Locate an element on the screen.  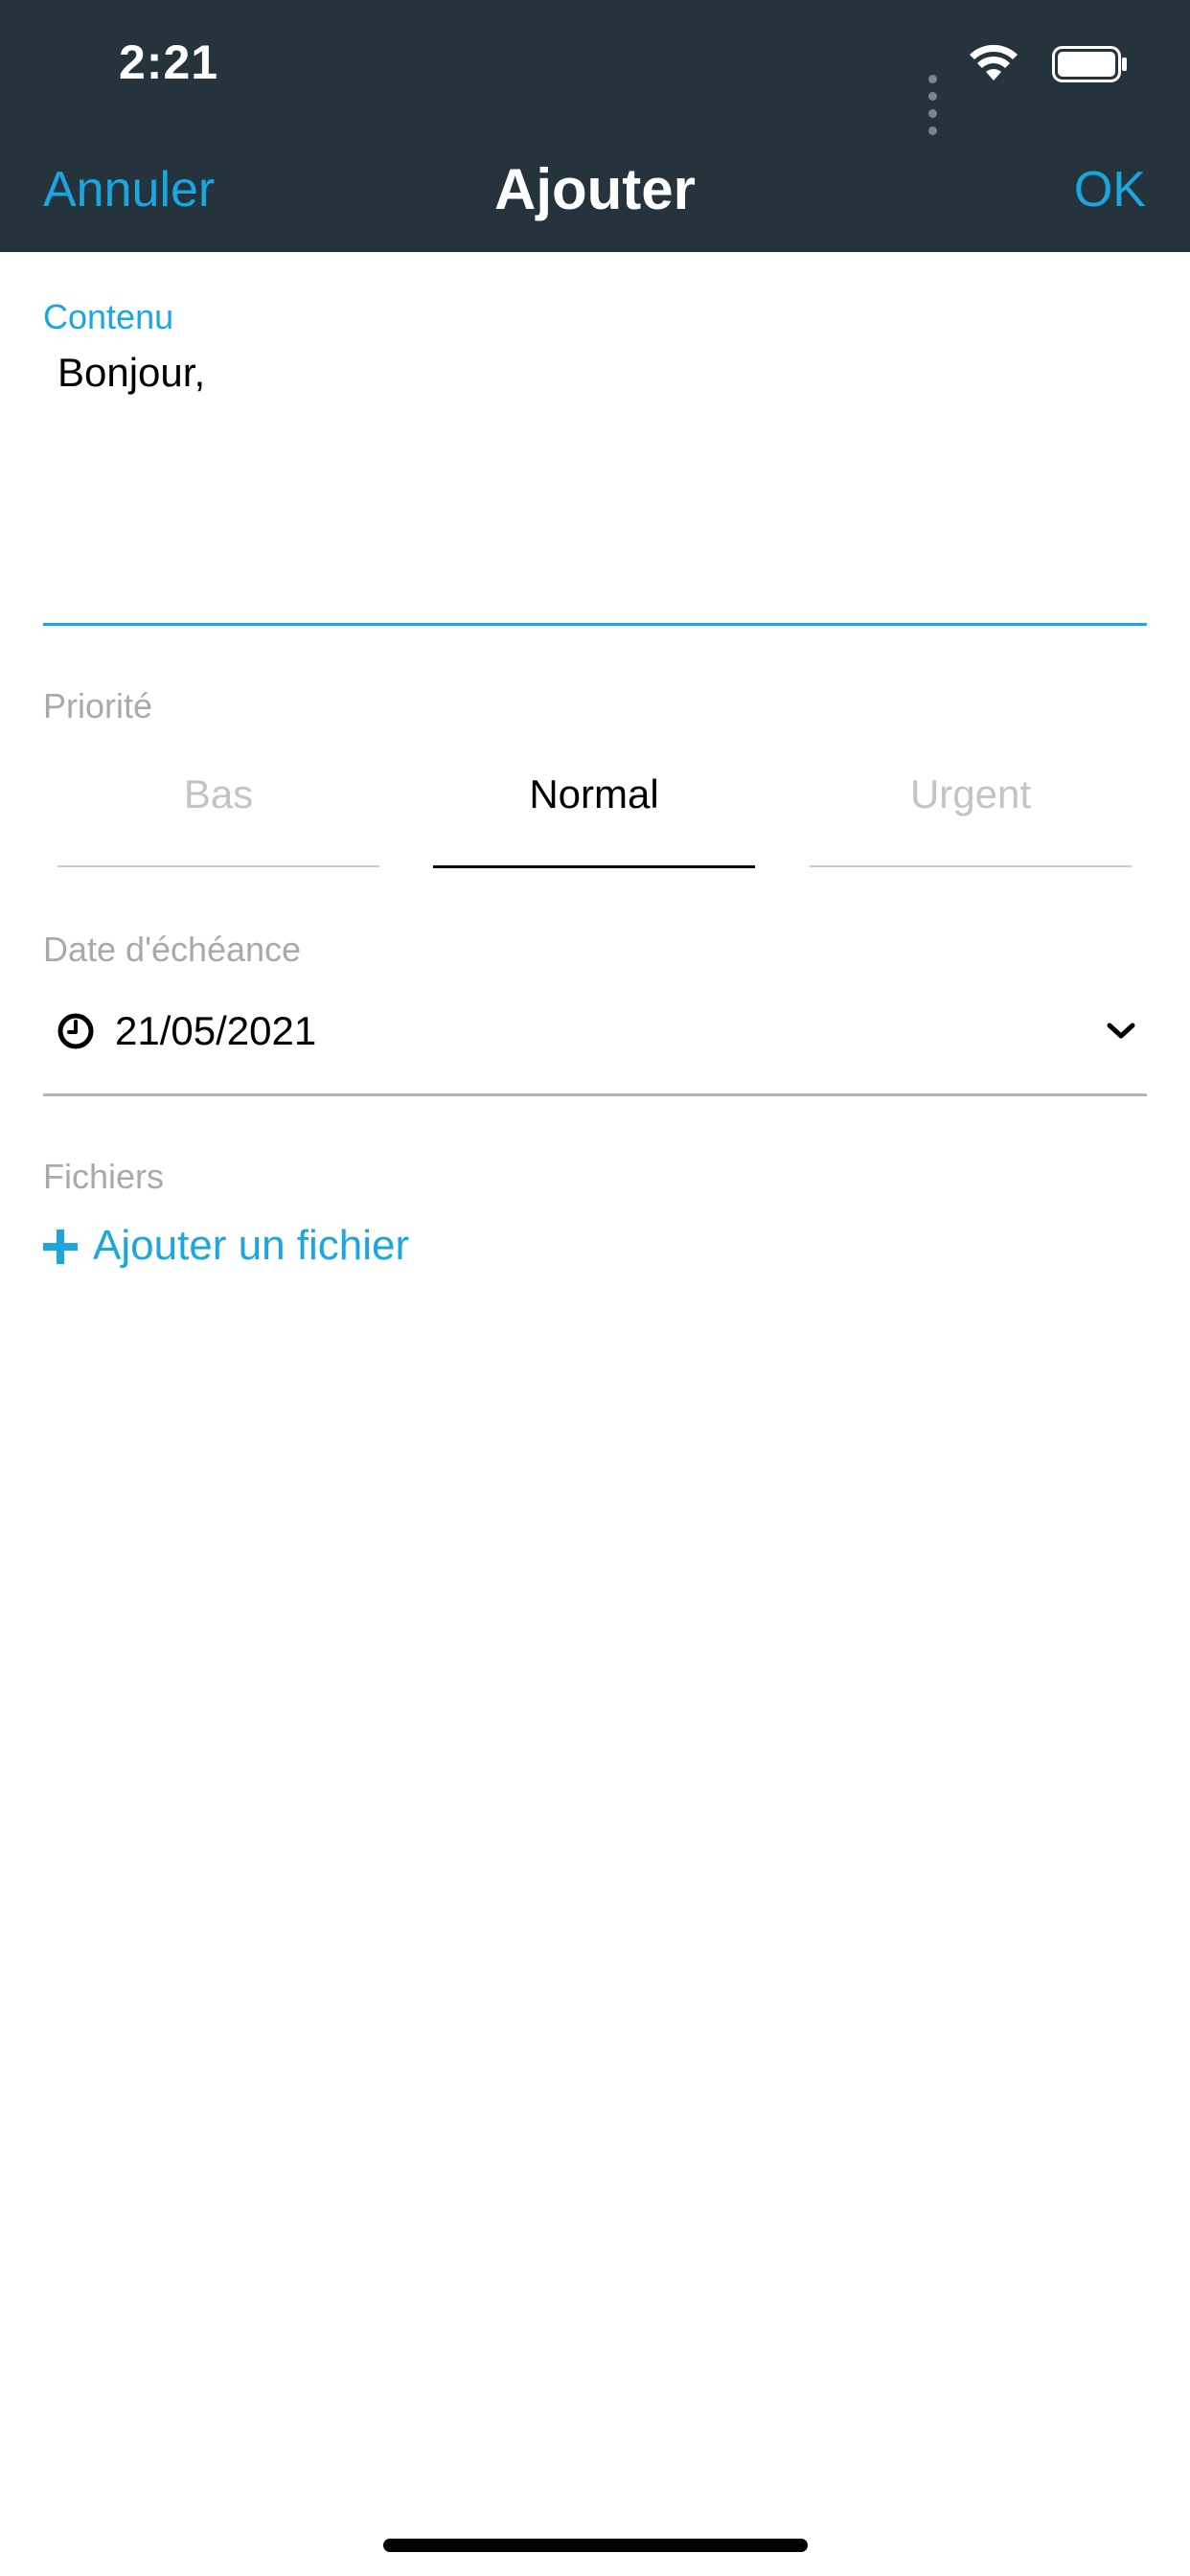
due-date-picker: 21/05/2021 is located at coordinates (595, 1049).